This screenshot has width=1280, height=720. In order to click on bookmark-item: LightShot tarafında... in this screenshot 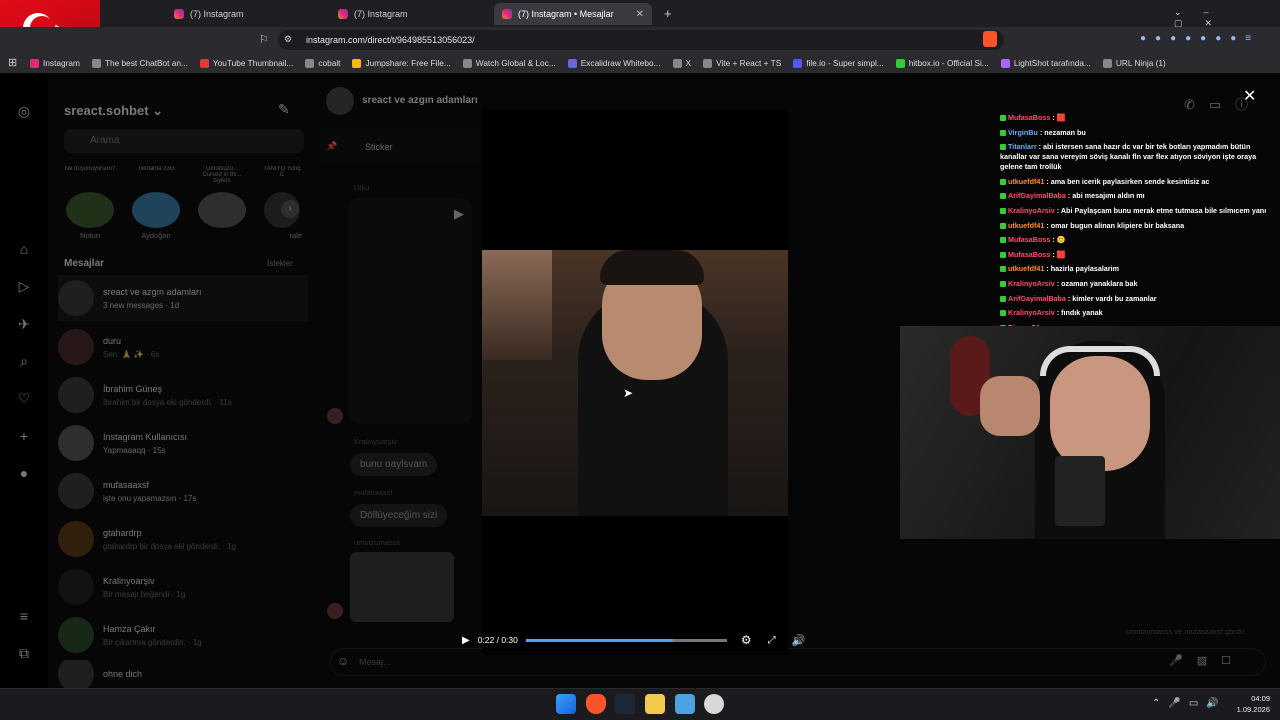, I will do `click(1045, 63)`.